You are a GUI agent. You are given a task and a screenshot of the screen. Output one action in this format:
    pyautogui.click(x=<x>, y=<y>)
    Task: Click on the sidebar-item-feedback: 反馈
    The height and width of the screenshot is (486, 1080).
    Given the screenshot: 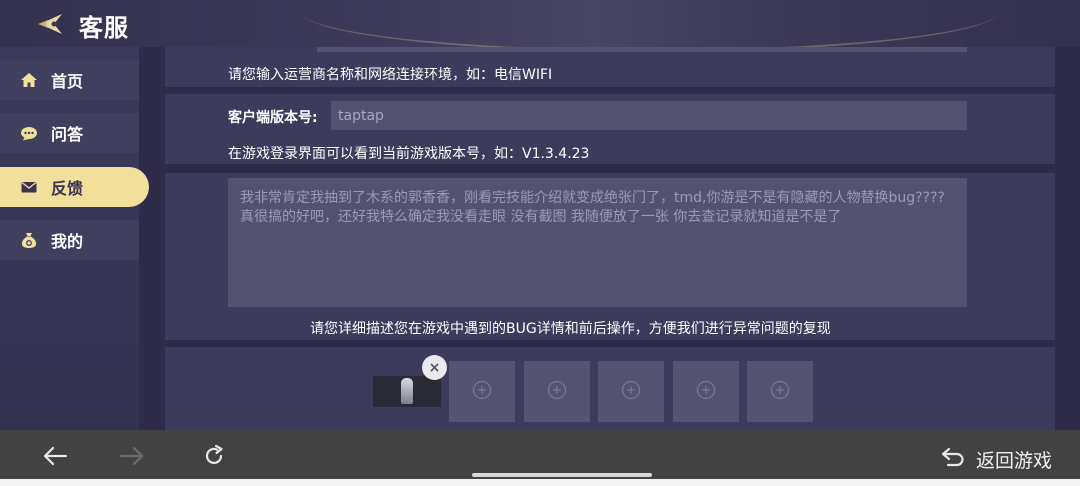 What is the action you would take?
    pyautogui.click(x=74, y=187)
    